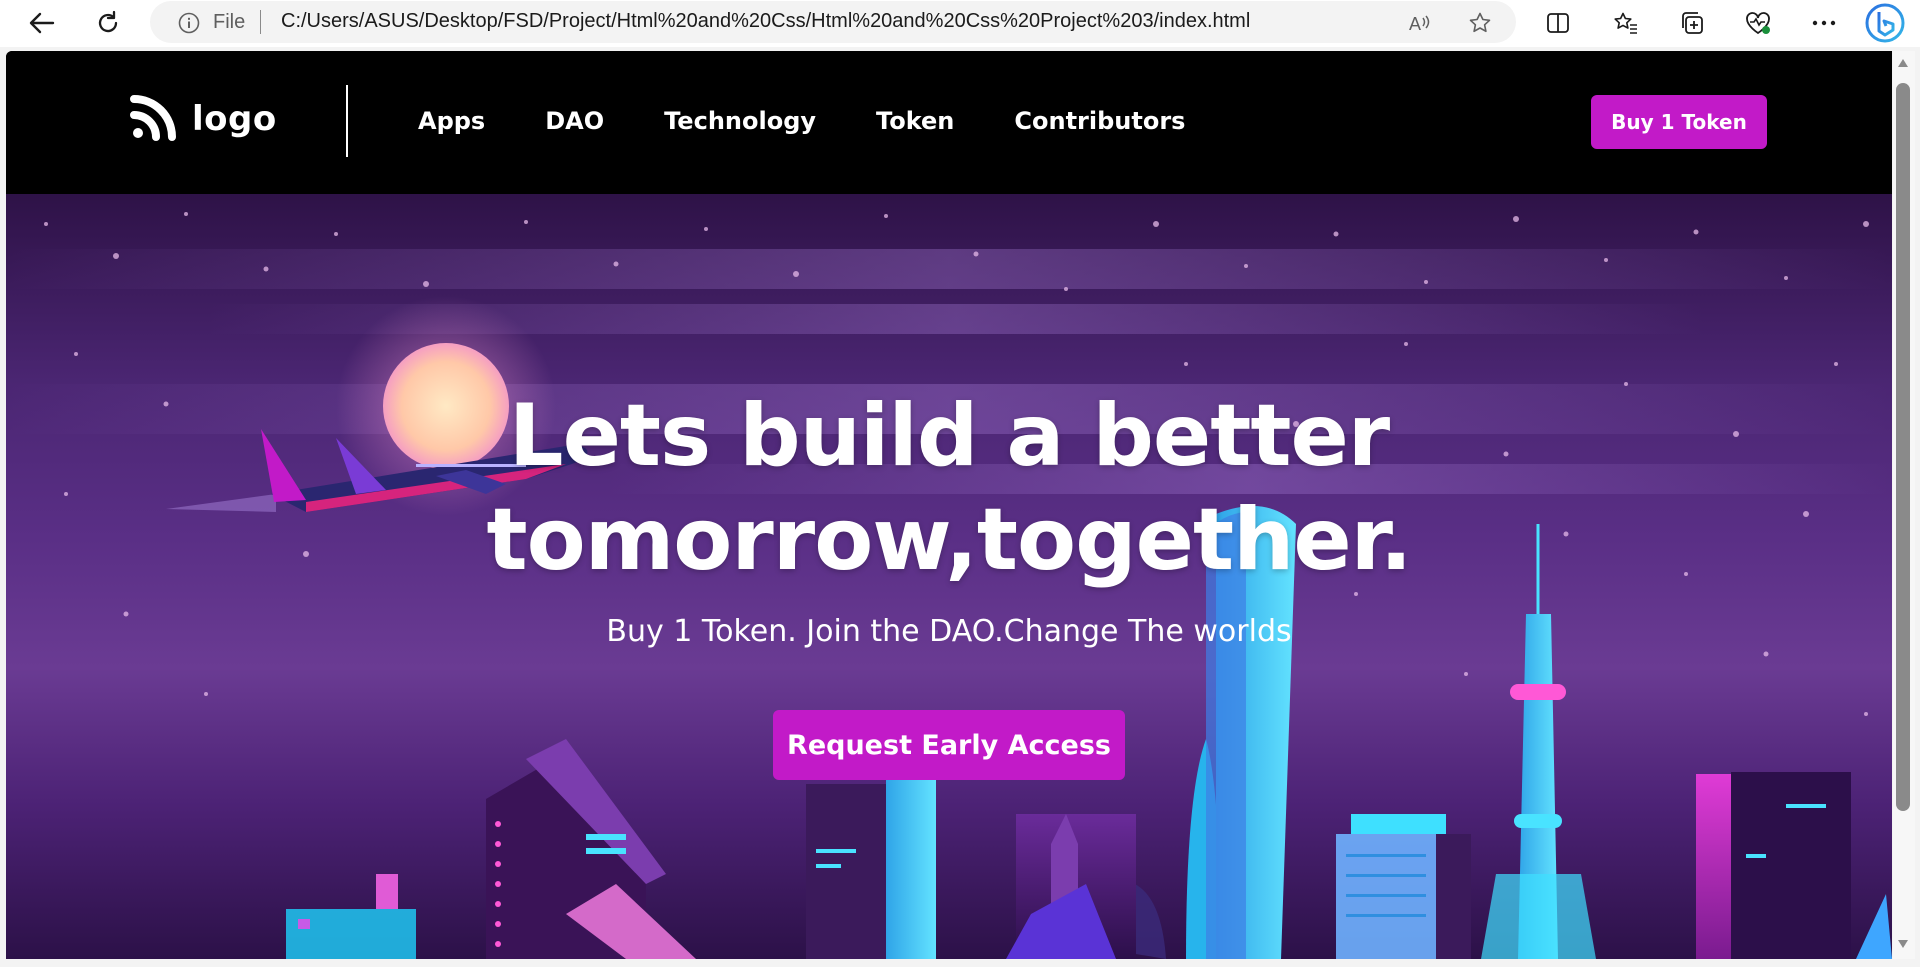  What do you see at coordinates (949, 540) in the screenshot?
I see `hero-title-line-2: tomorrow,together.` at bounding box center [949, 540].